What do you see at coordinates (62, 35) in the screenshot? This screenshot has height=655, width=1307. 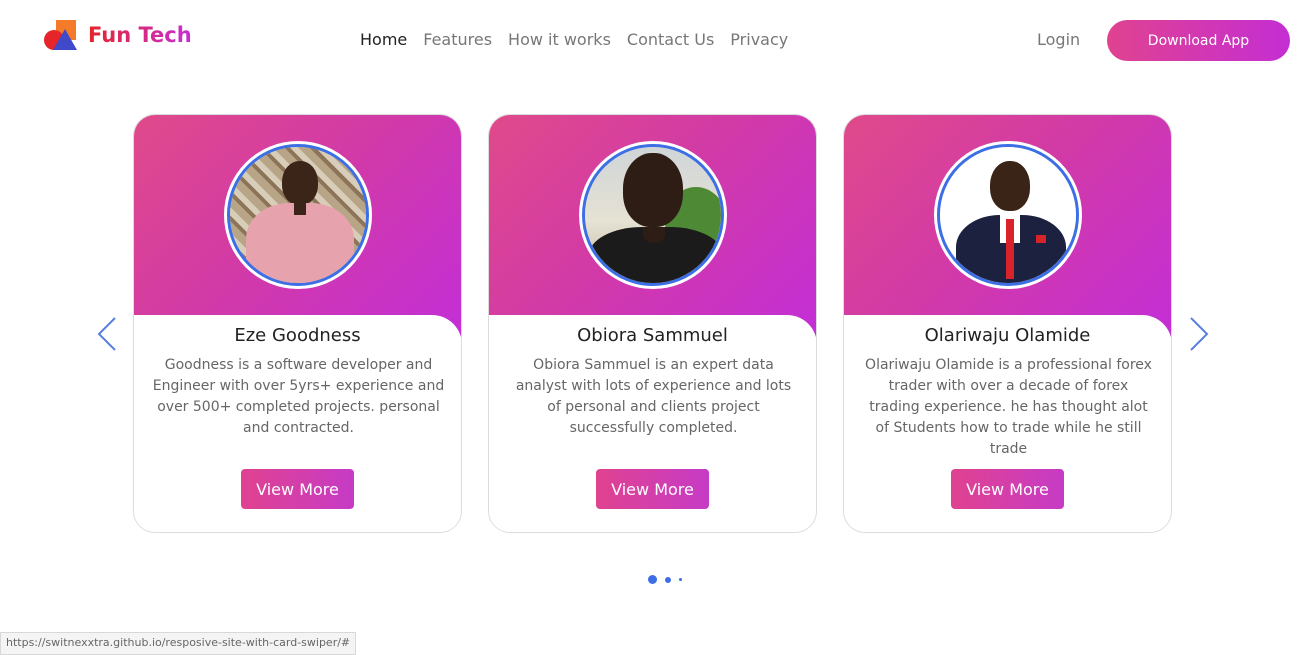 I see `logo-mark-icon` at bounding box center [62, 35].